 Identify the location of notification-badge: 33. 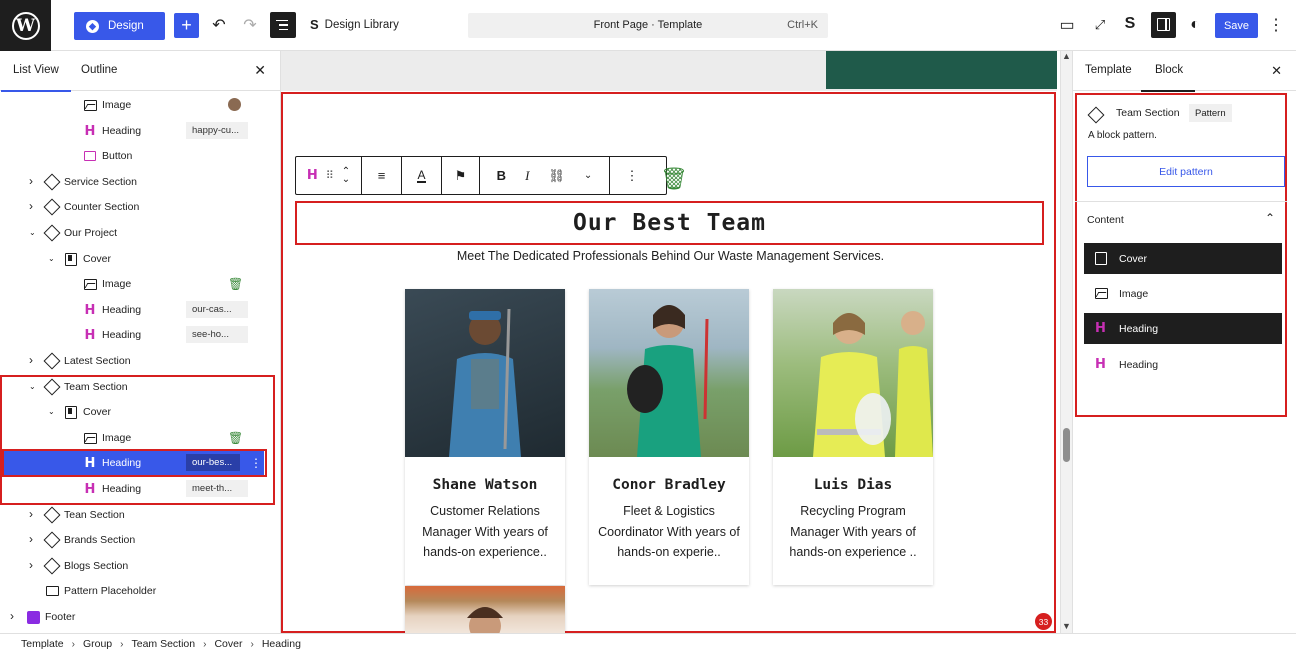
(1043, 621).